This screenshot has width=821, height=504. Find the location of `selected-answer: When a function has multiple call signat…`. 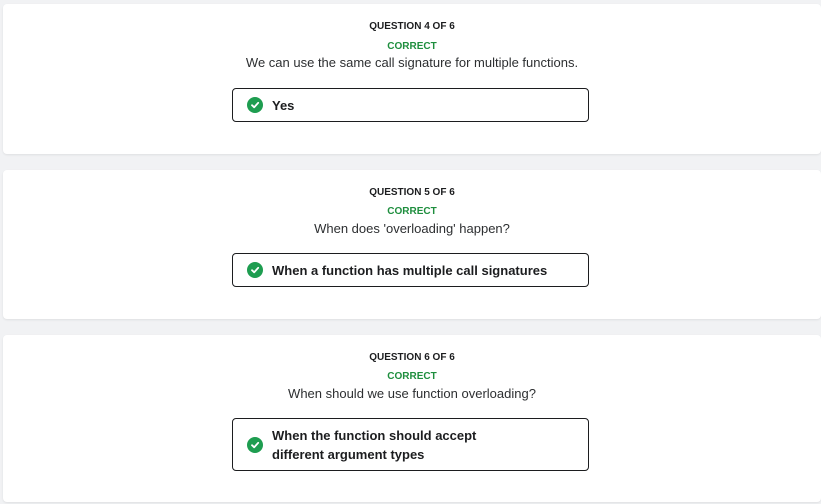

selected-answer: When a function has multiple call signat… is located at coordinates (410, 270).